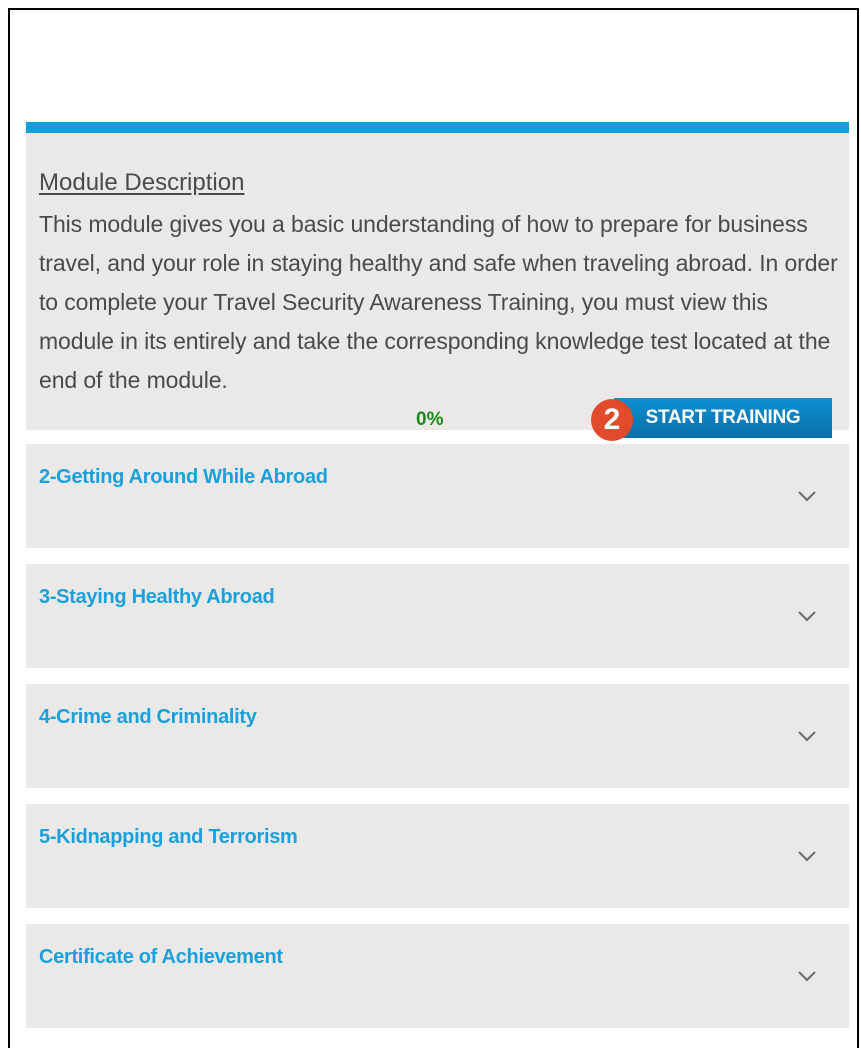  What do you see at coordinates (168, 837) in the screenshot?
I see `section-title: 5-Kidnapping and Terrorism` at bounding box center [168, 837].